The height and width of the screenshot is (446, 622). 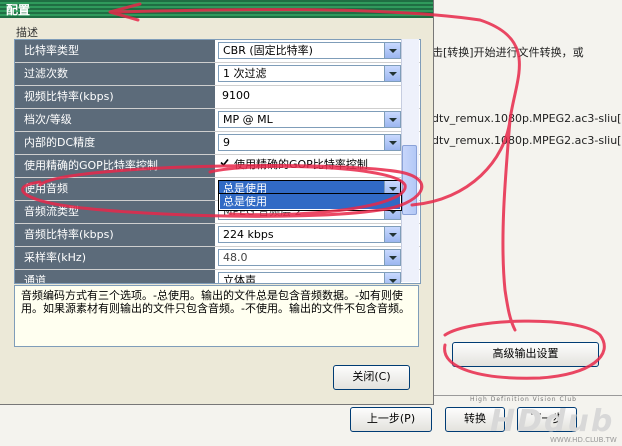 I want to click on row-label: 采样率(kHz), so click(x=115, y=258).